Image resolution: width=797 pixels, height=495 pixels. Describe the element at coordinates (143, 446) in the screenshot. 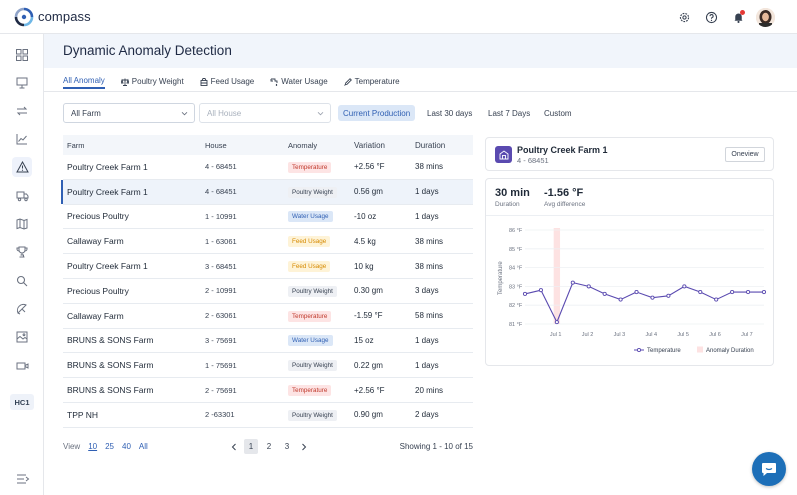

I see `page-size-all: All` at that location.